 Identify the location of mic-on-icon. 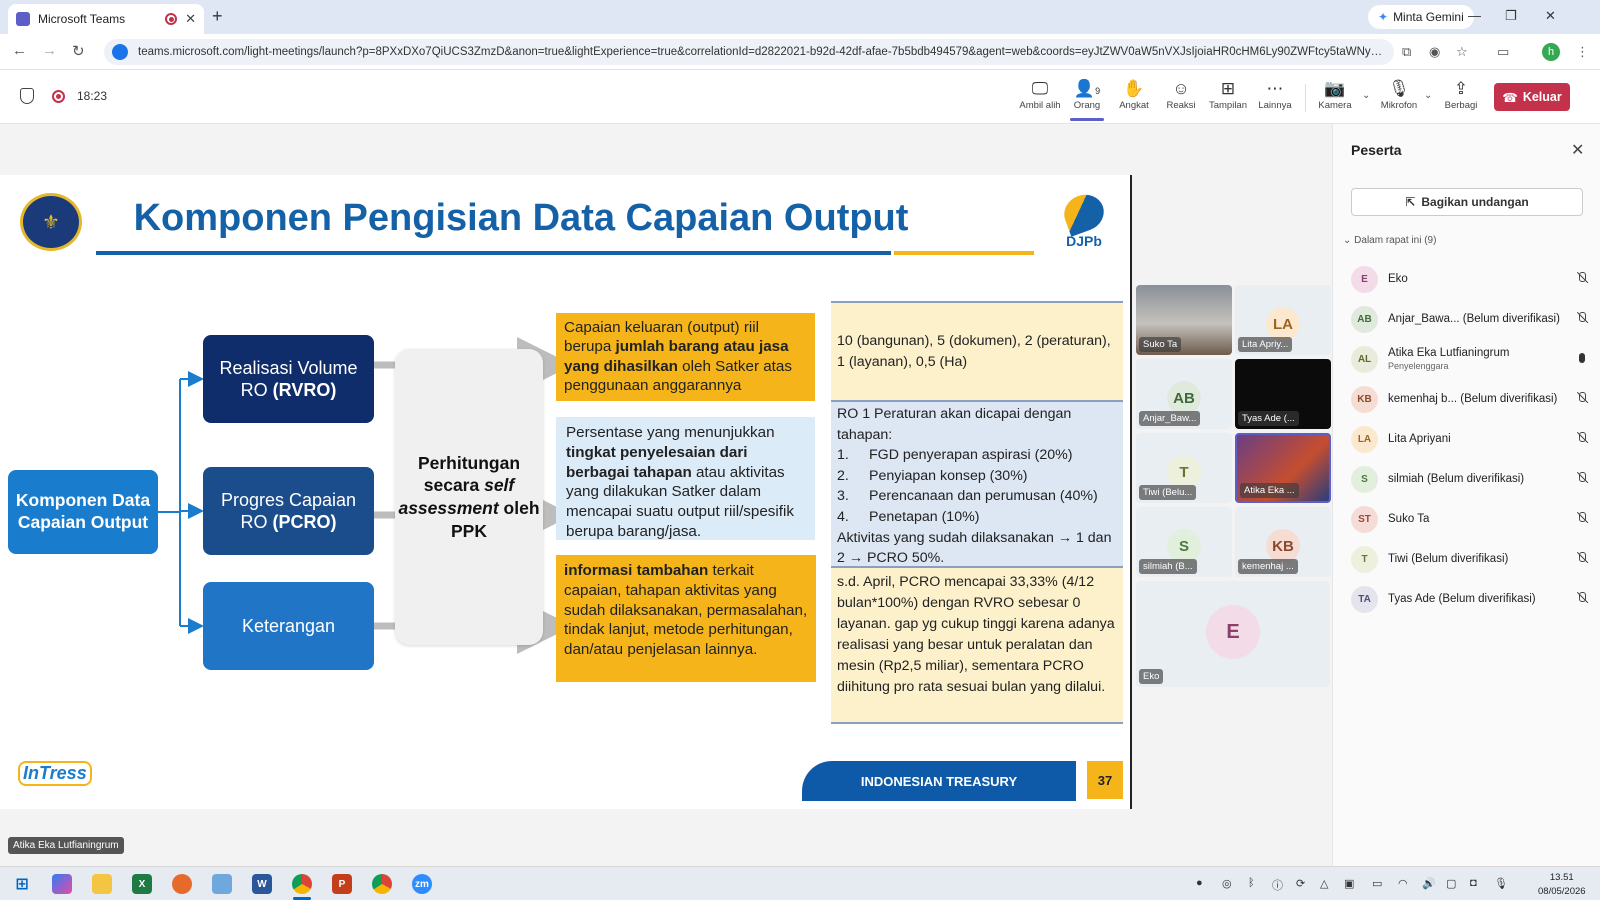
(1582, 359).